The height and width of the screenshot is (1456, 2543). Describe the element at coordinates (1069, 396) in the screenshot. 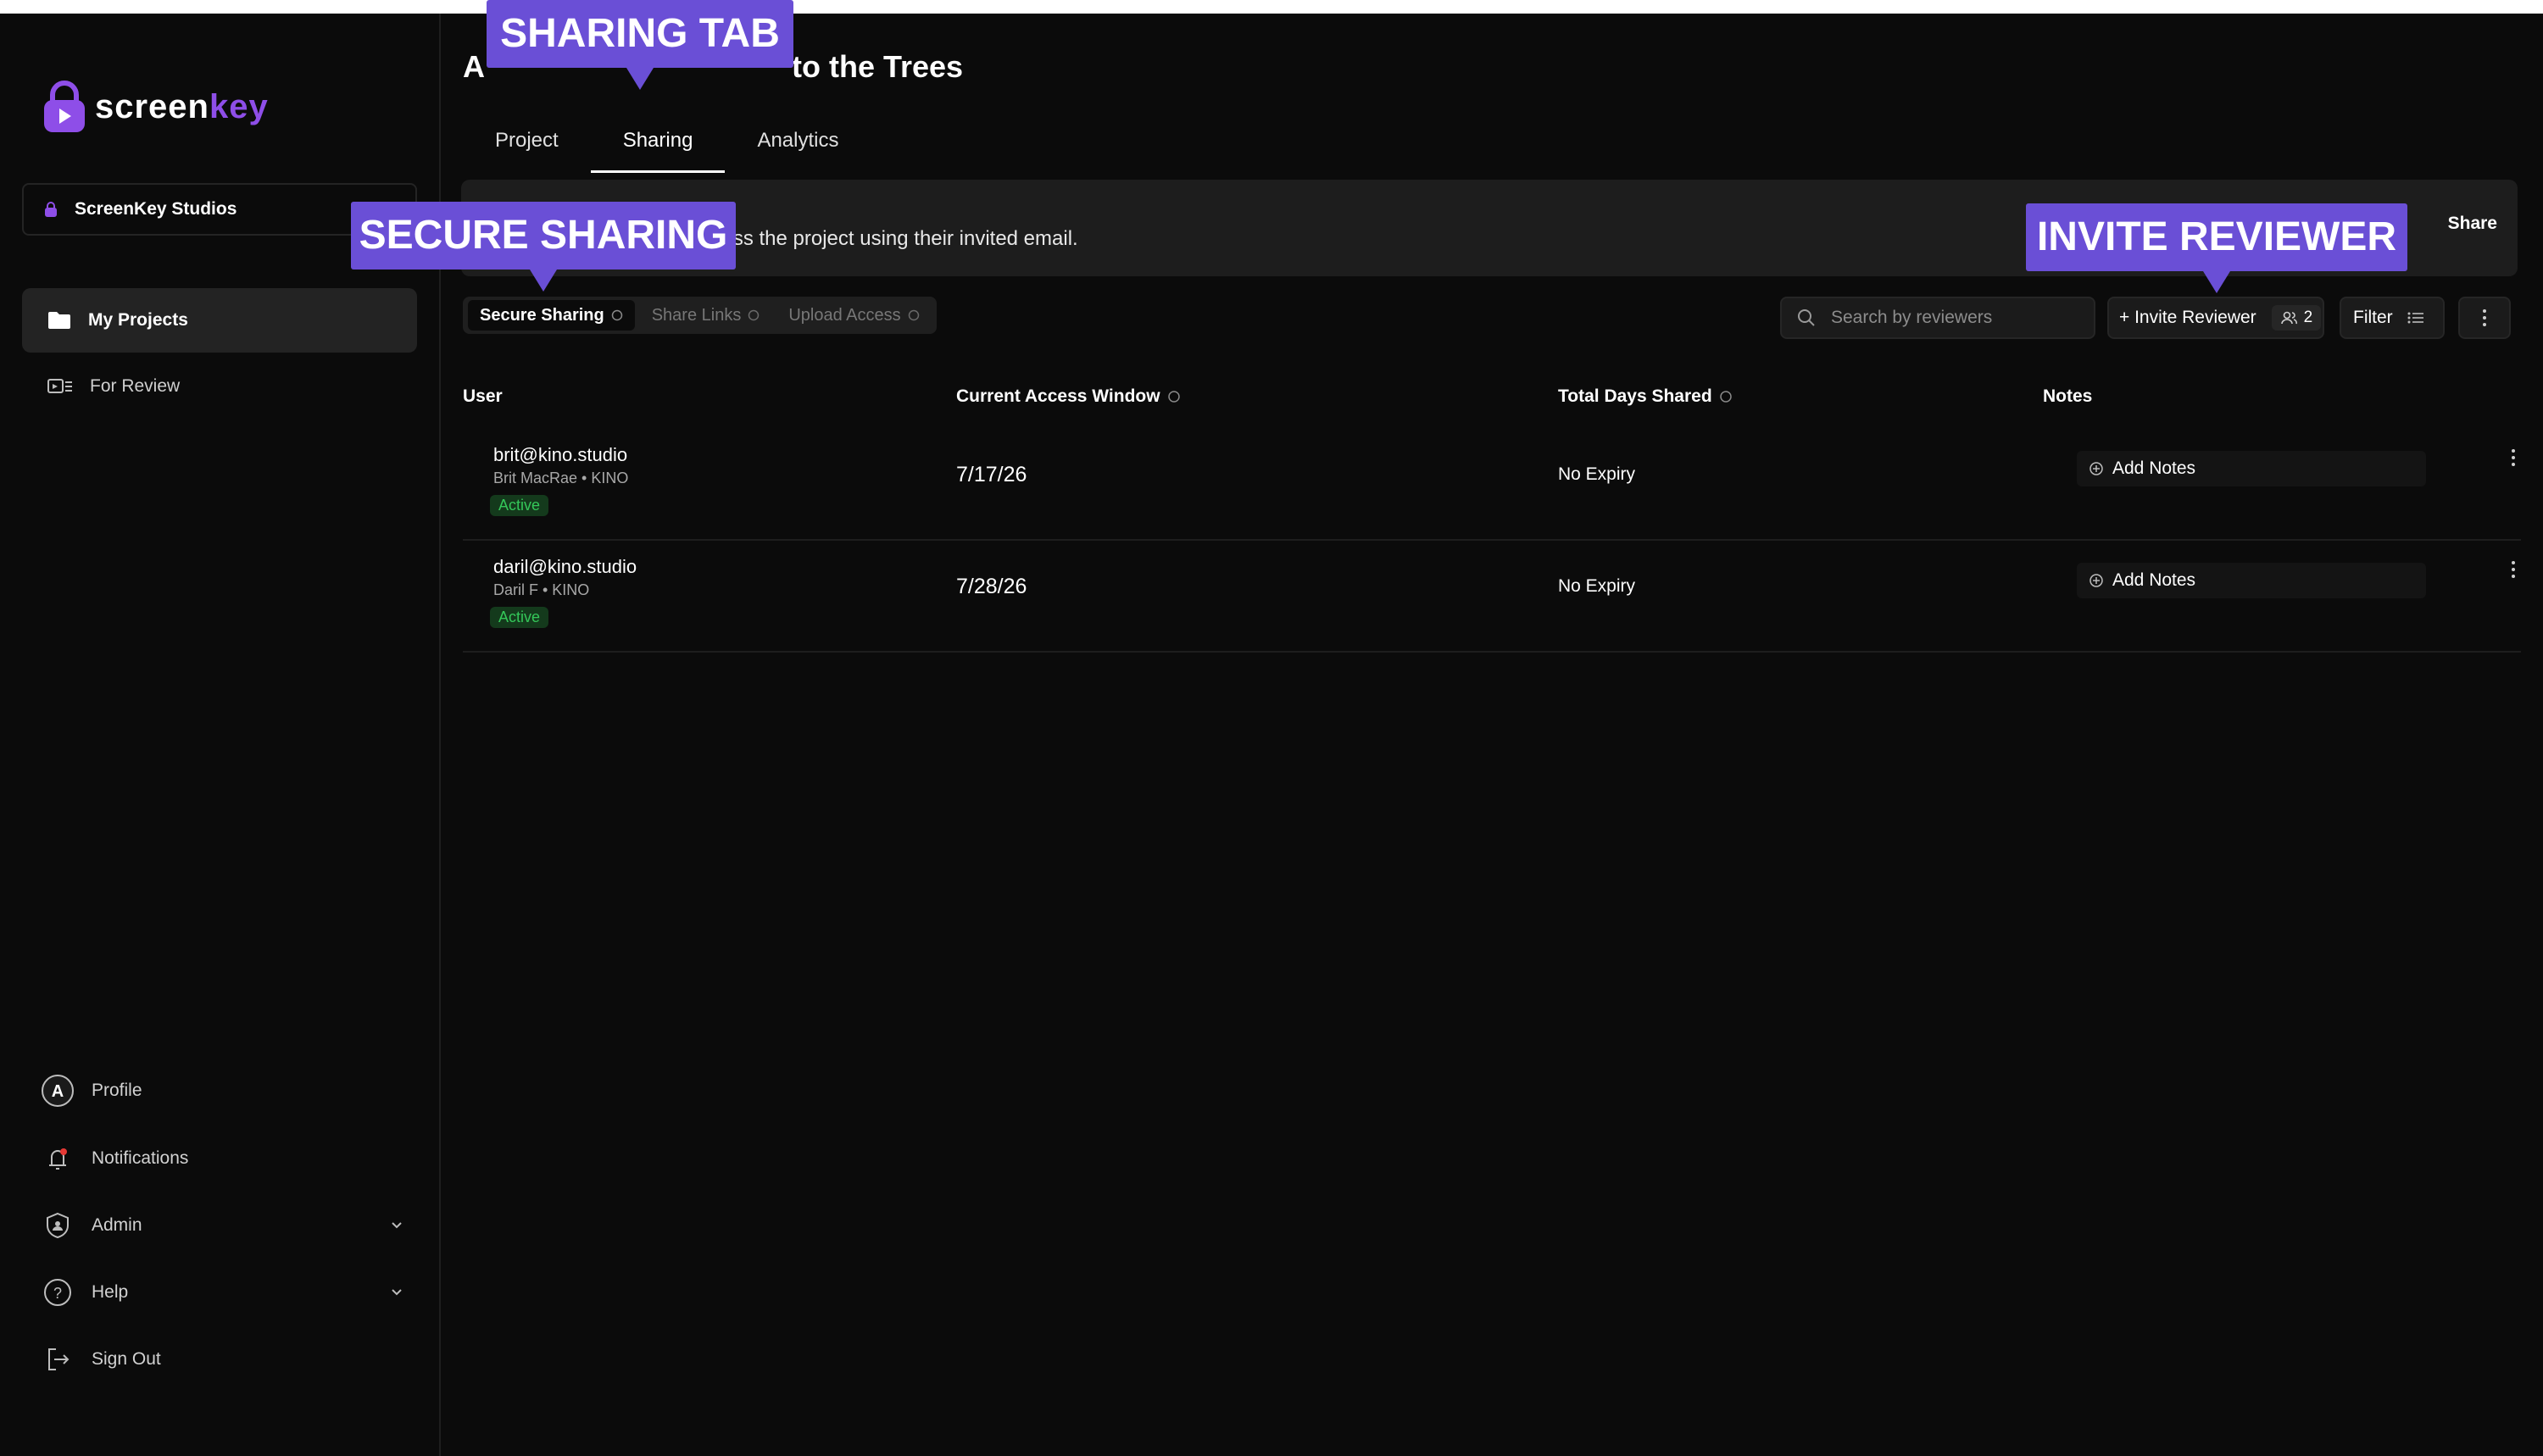

I see `column-header-access-window: Current Access Window` at that location.